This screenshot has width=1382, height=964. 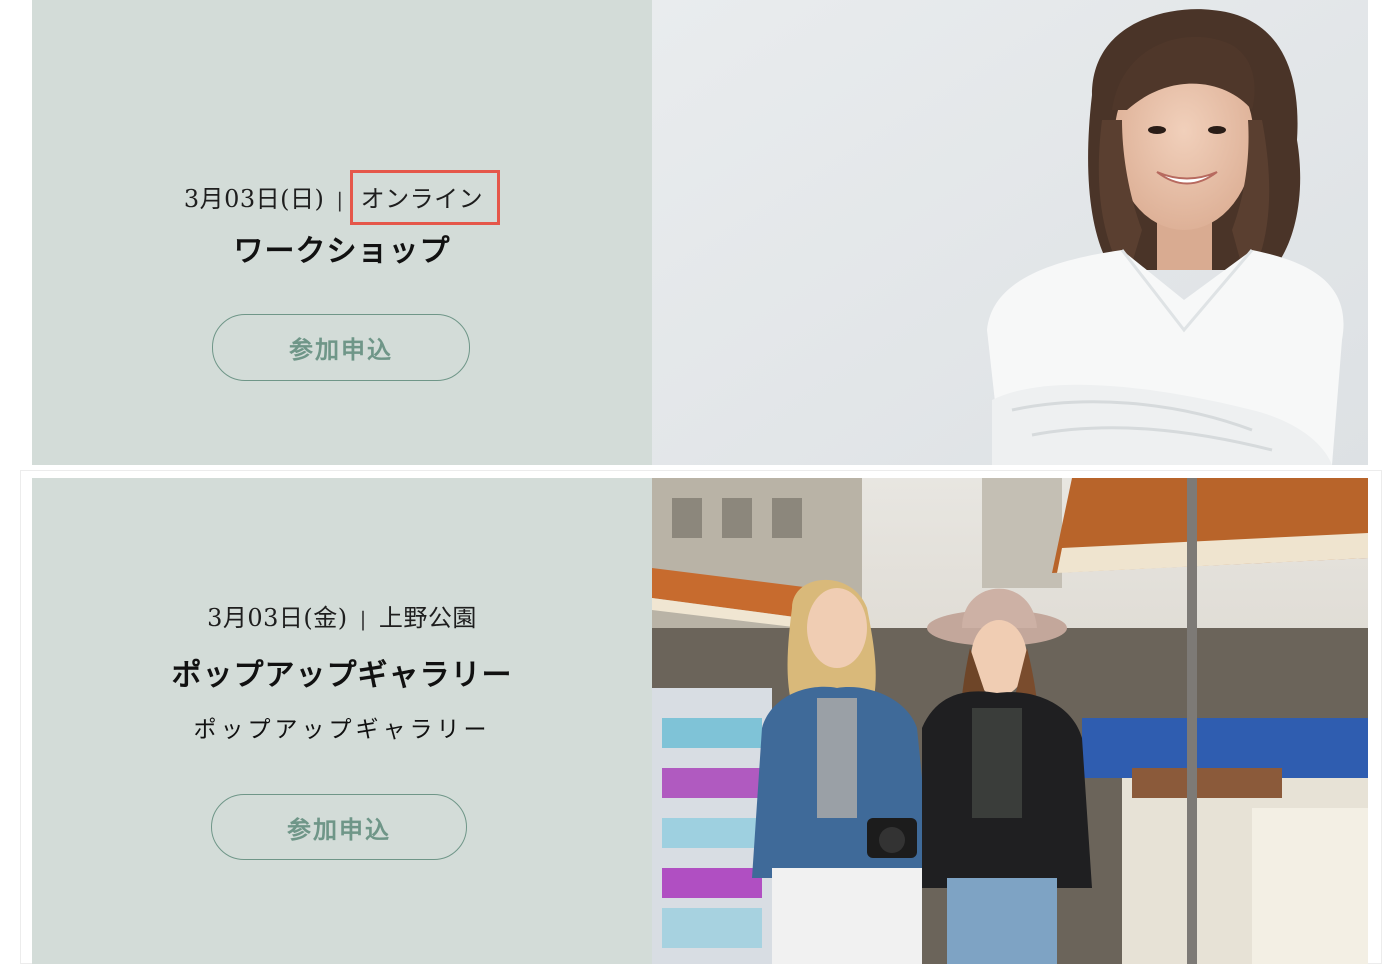 I want to click on event-location: オンライン, so click(x=422, y=199).